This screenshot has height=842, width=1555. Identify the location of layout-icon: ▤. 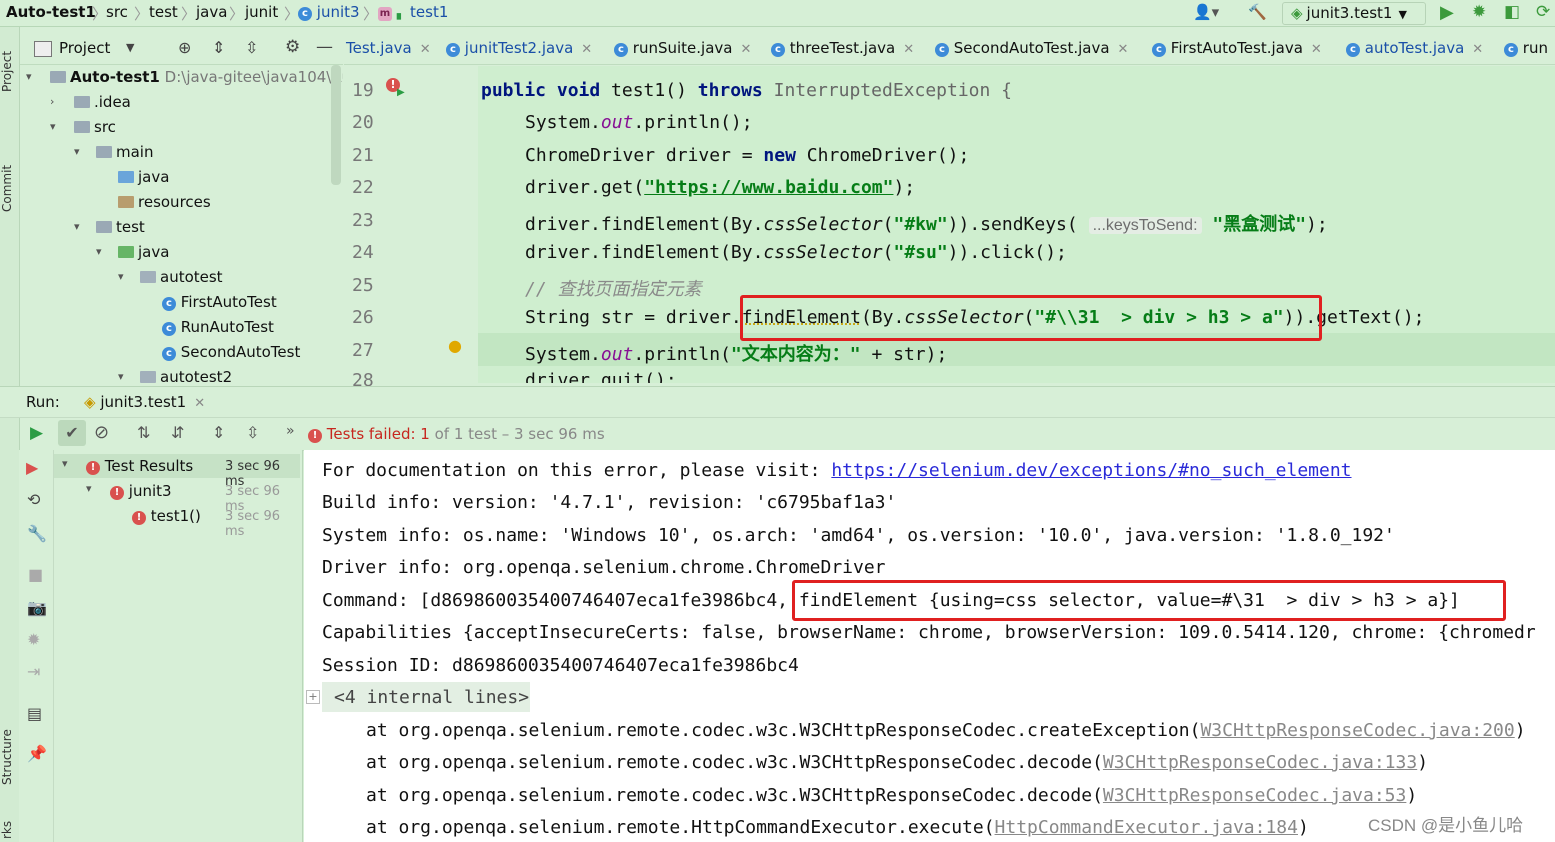
(34, 713).